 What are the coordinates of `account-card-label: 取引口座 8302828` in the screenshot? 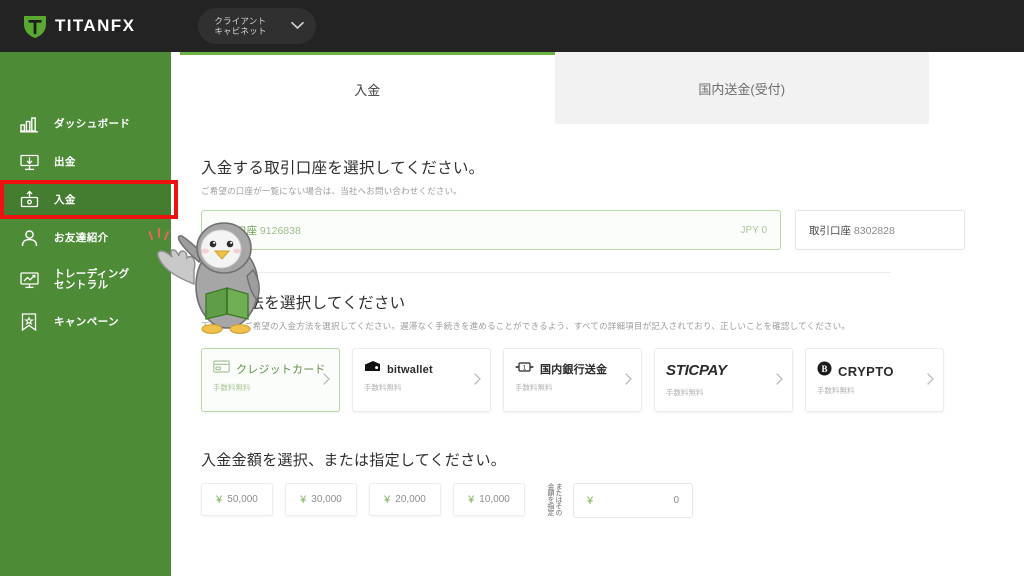 It's located at (852, 230).